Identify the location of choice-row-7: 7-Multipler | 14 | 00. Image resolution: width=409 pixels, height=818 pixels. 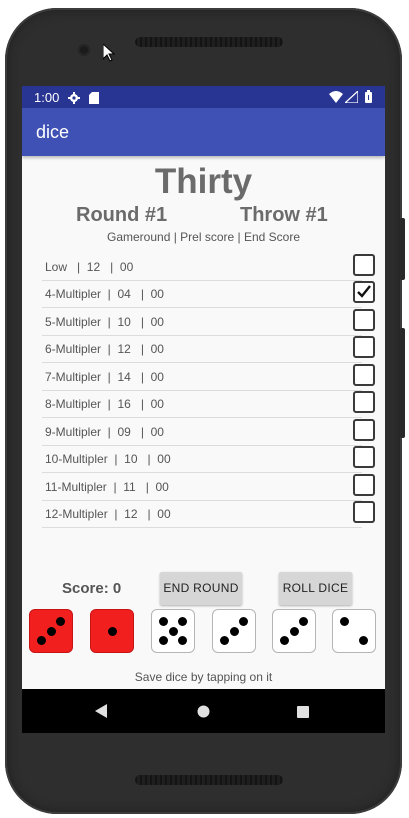
(208, 377).